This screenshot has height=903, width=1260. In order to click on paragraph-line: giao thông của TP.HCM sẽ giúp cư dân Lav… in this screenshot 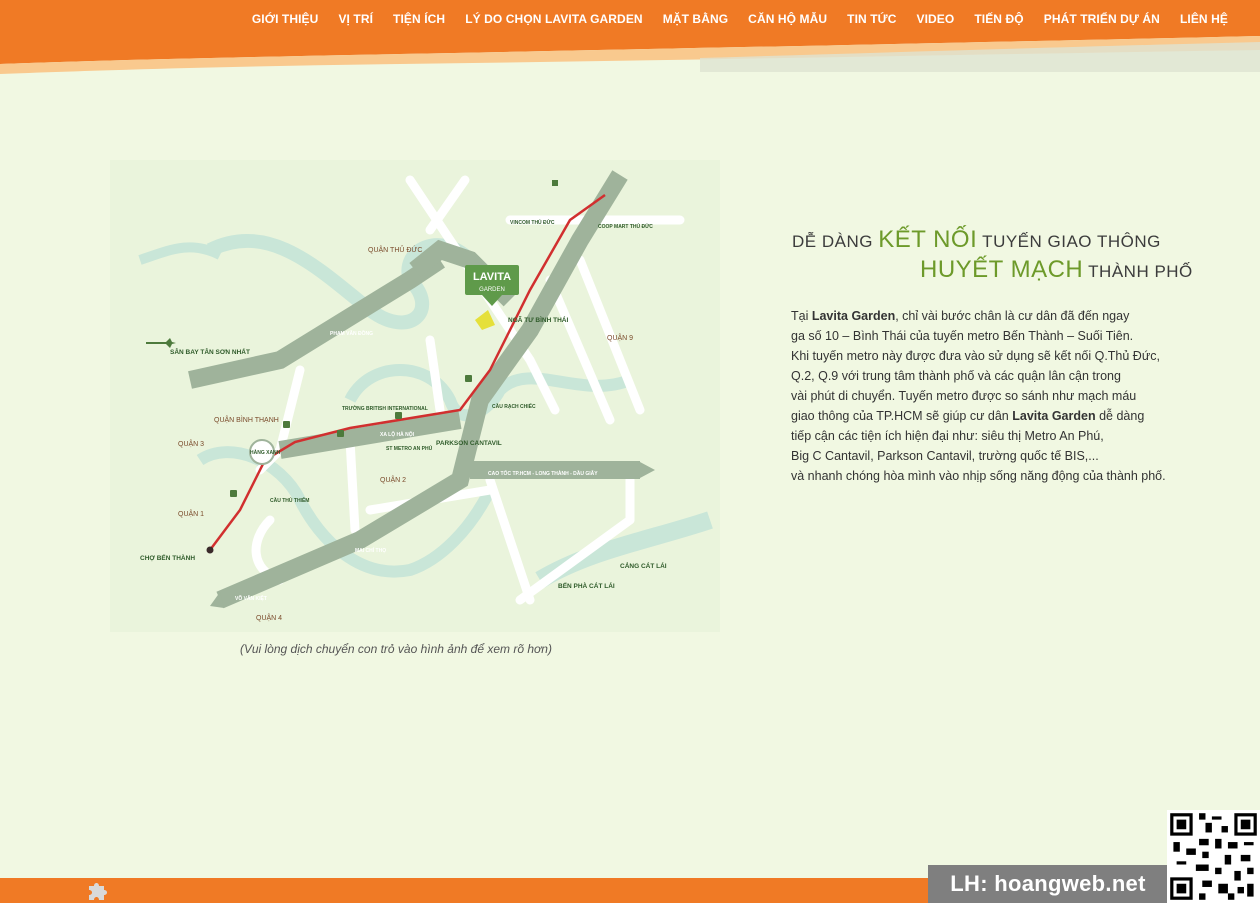, I will do `click(1011, 416)`.